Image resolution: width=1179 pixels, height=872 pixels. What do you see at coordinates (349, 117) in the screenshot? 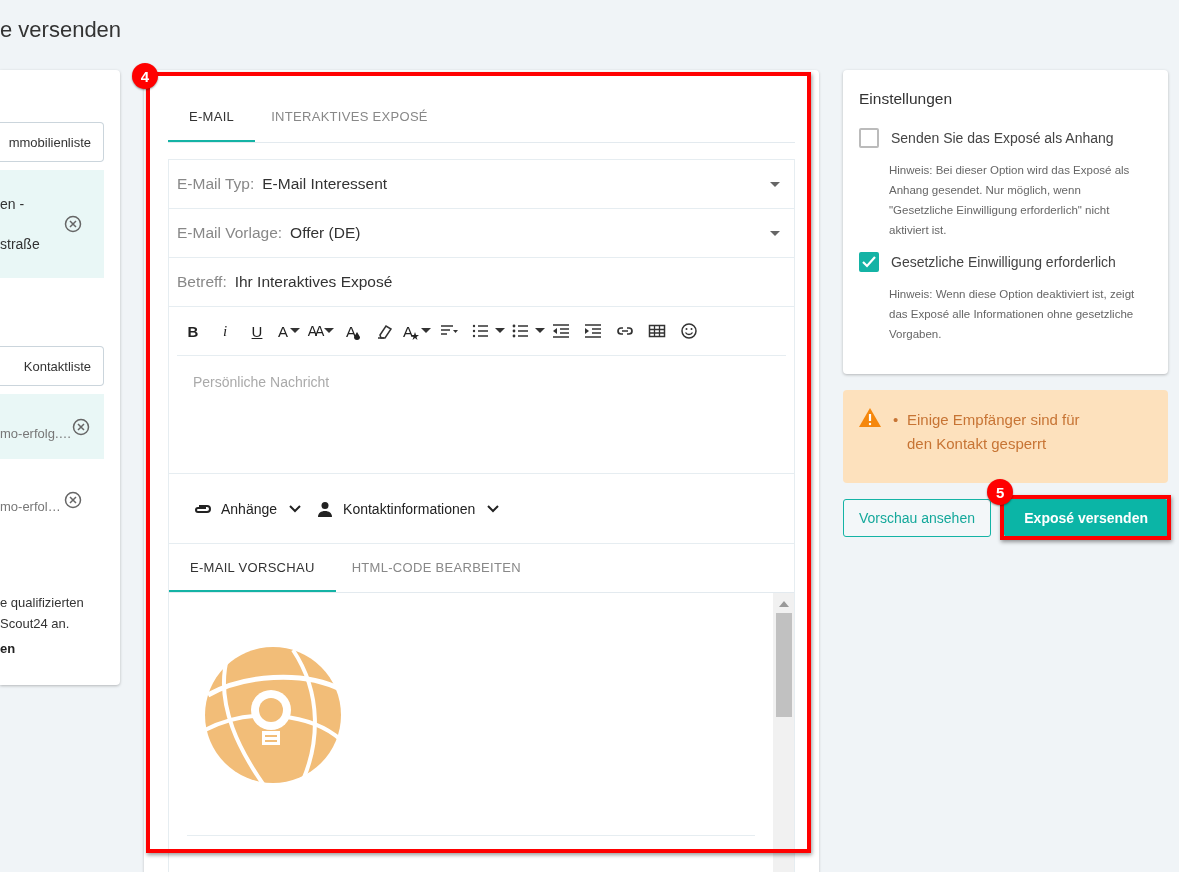
I see `tab: INTERAKTIVES EXPOSÉ` at bounding box center [349, 117].